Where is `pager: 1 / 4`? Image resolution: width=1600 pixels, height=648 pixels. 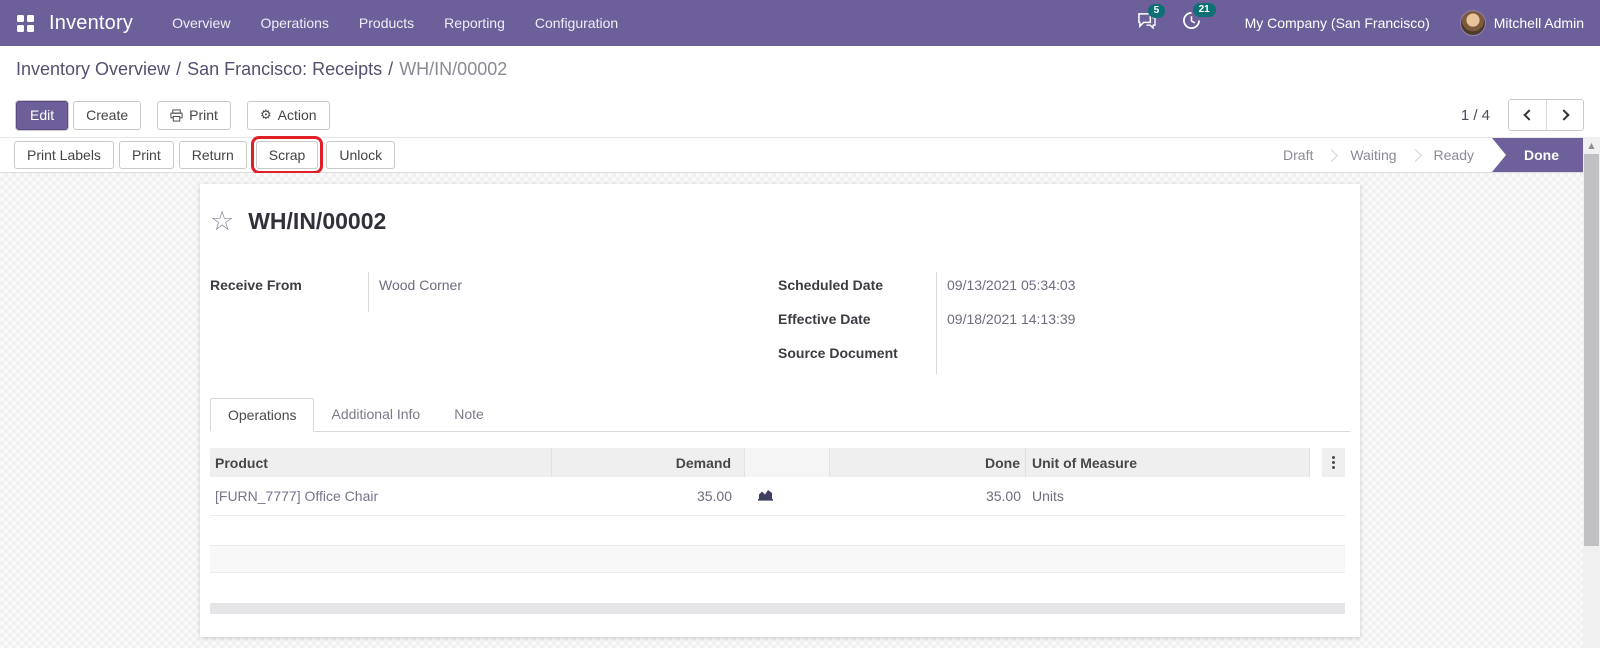
pager: 1 / 4 is located at coordinates (1522, 115).